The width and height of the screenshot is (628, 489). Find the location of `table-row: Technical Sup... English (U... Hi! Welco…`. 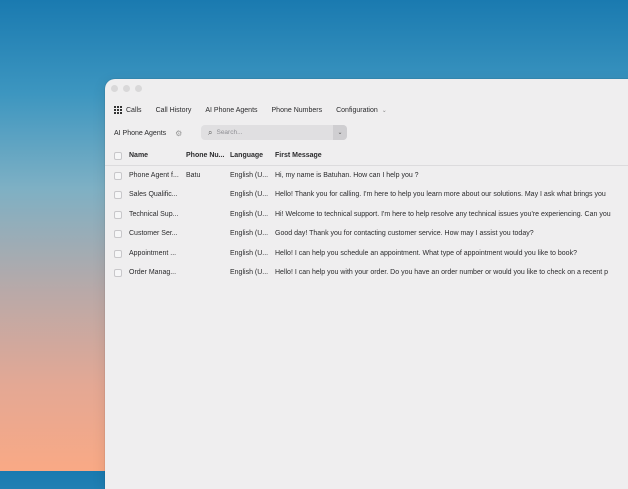

table-row: Technical Sup... English (U... Hi! Welco… is located at coordinates (366, 214).